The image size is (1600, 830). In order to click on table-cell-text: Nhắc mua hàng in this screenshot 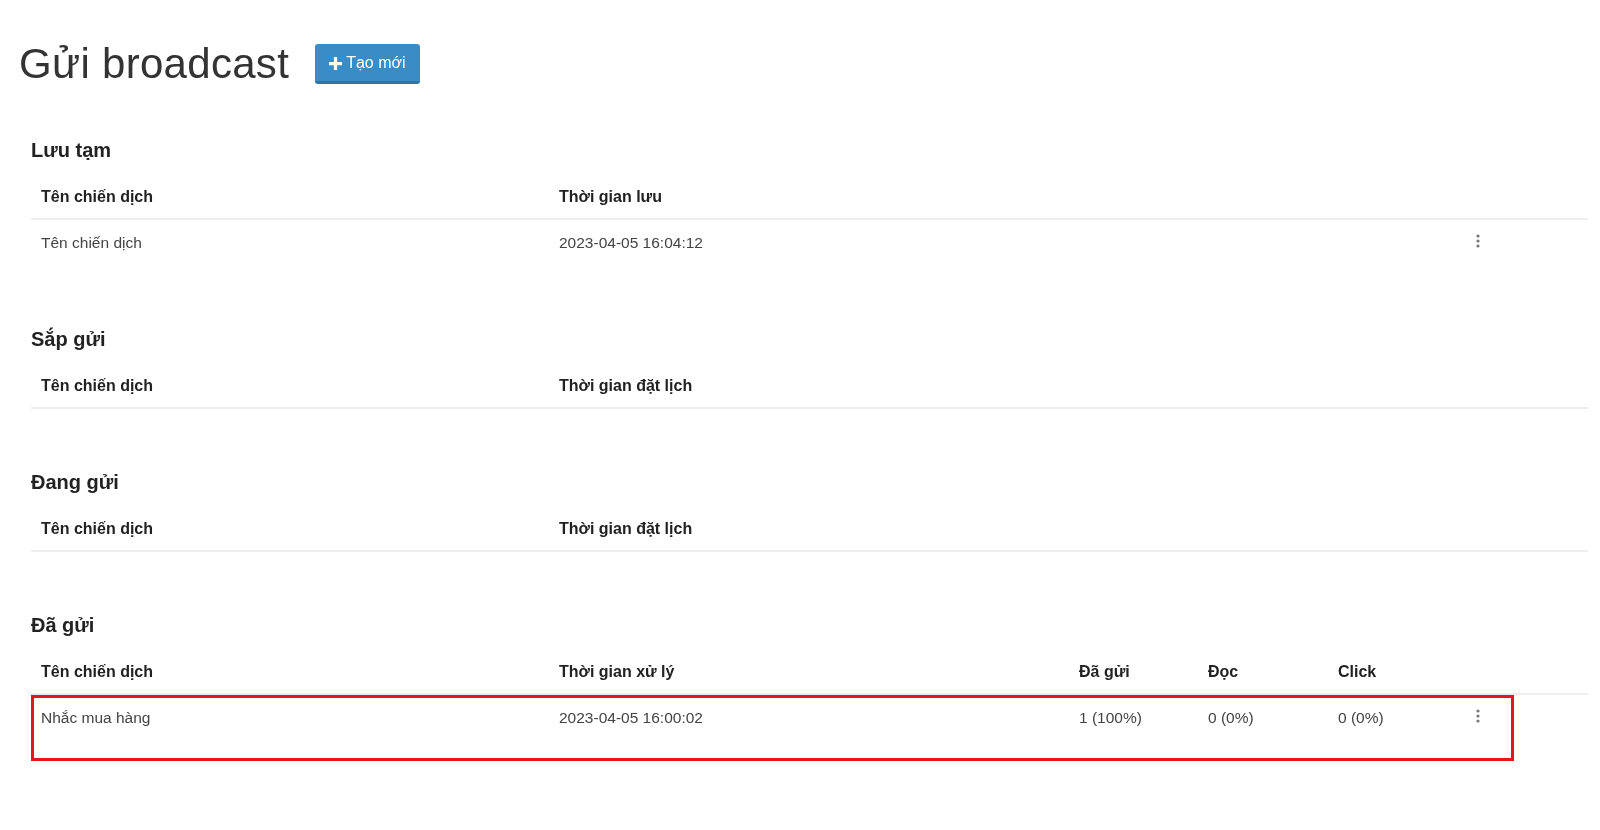, I will do `click(96, 718)`.